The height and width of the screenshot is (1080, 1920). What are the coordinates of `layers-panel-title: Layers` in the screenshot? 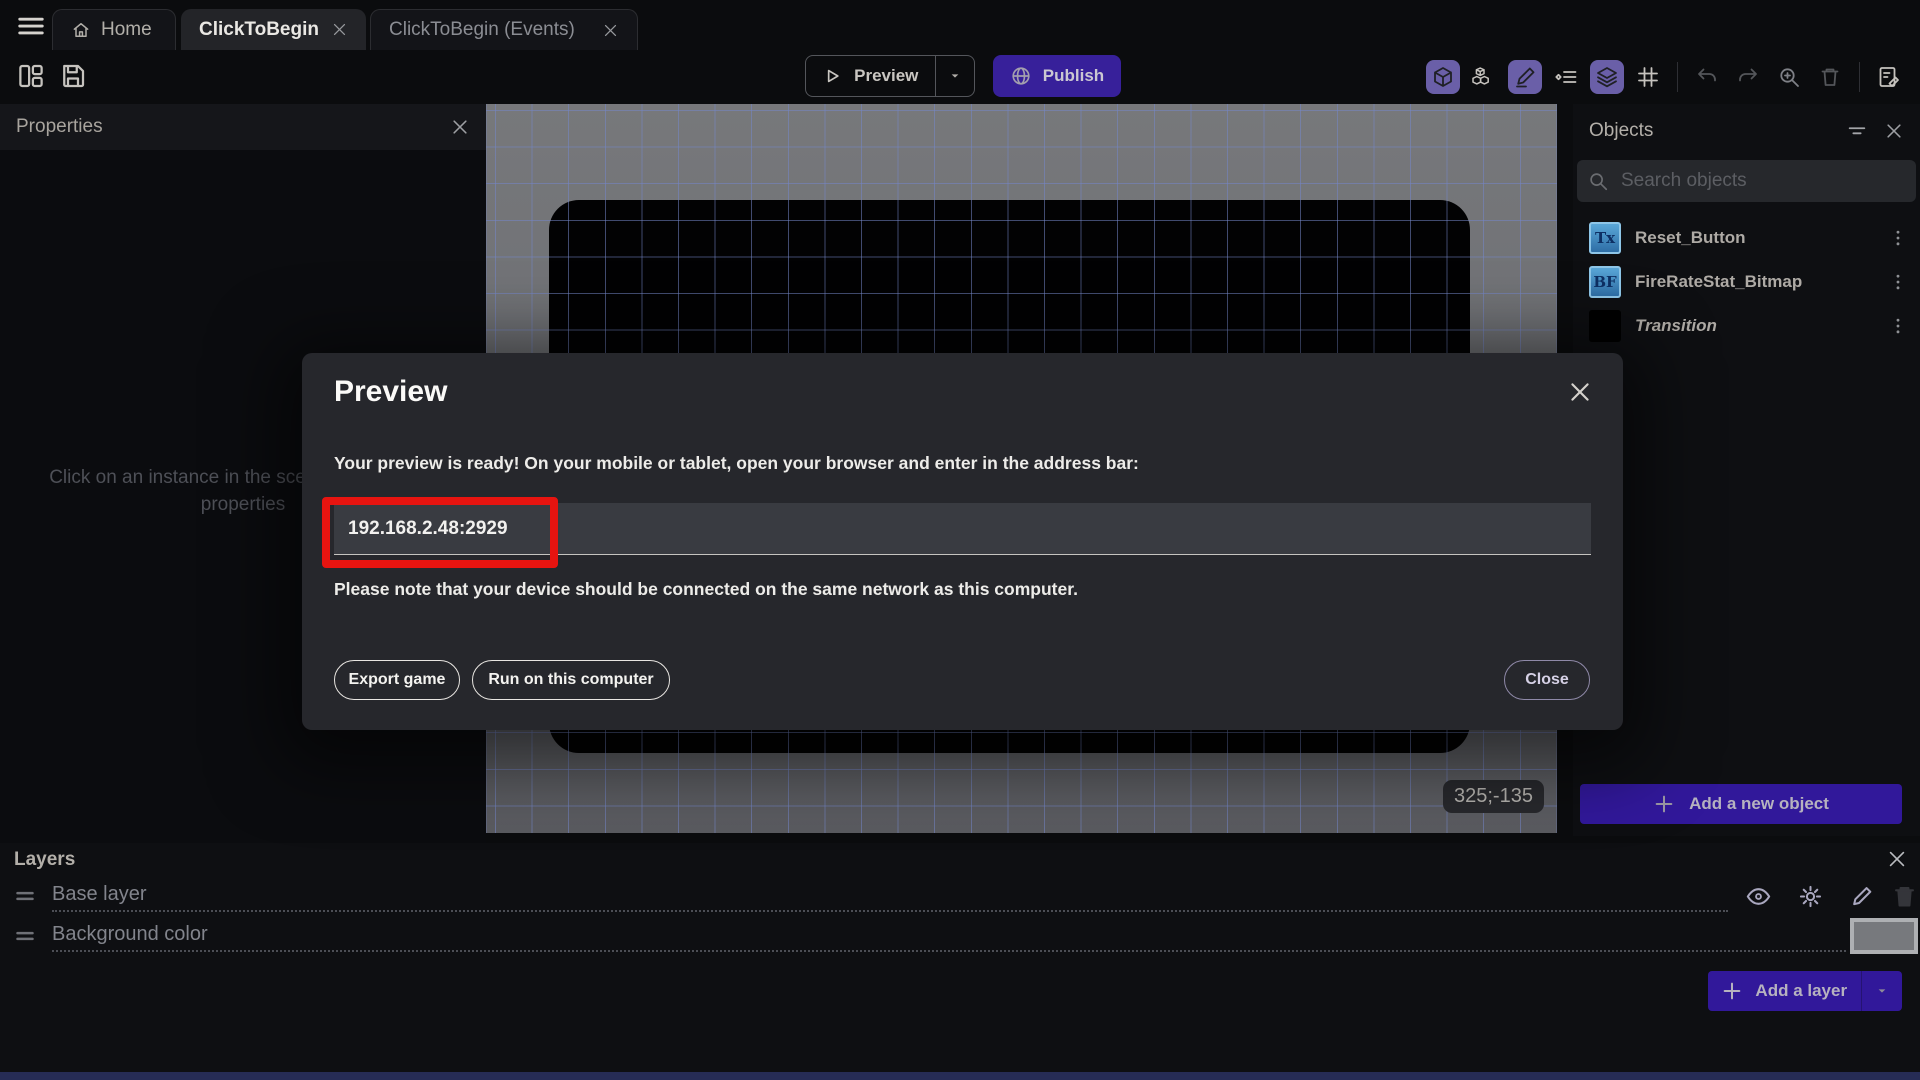 It's located at (45, 859).